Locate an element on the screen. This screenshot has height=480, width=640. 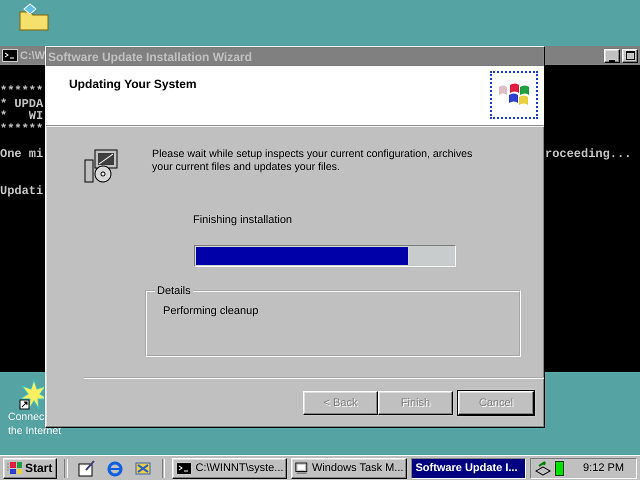
maximize-icon is located at coordinates (630, 55).